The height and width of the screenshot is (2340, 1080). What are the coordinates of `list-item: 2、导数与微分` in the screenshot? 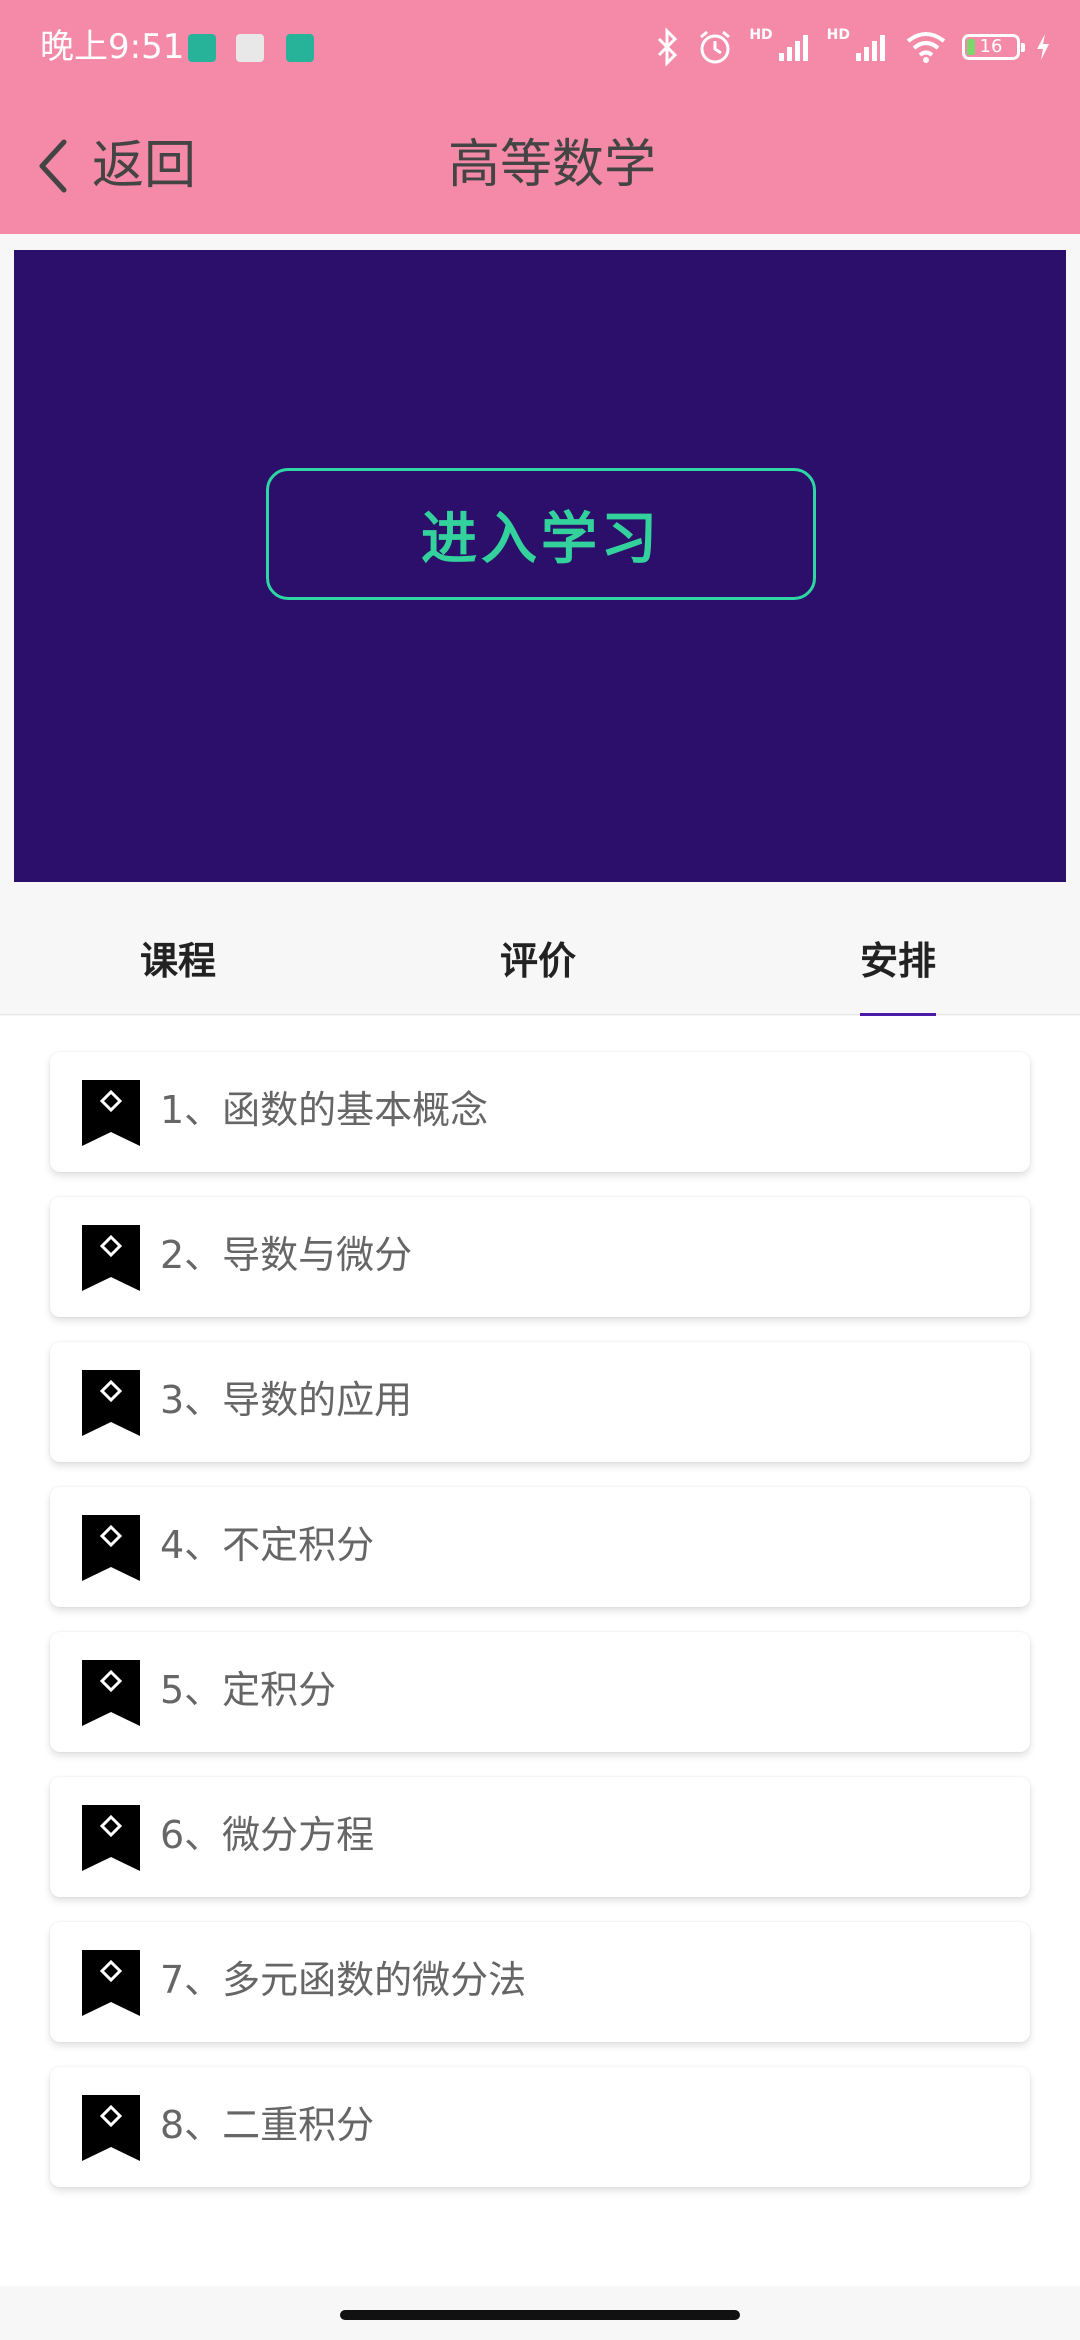 It's located at (540, 1257).